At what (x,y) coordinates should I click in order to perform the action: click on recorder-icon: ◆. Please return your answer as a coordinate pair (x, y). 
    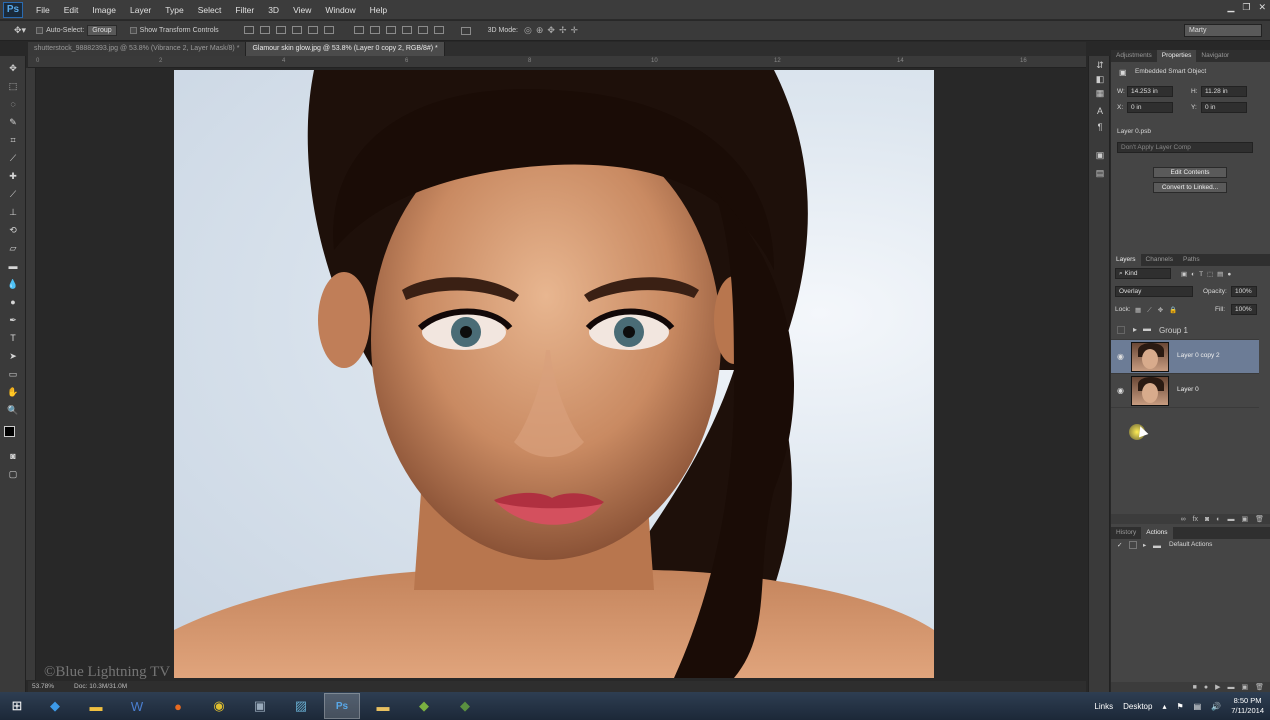
    Looking at the image, I should click on (465, 706).